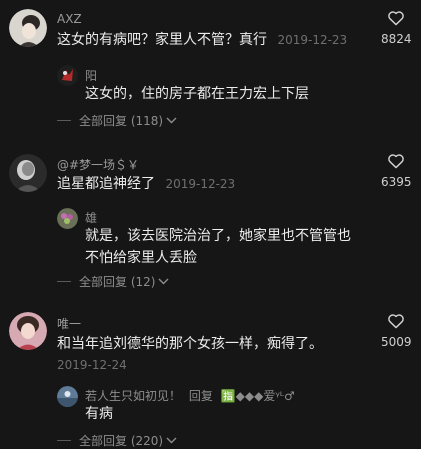 Image resolution: width=421 pixels, height=449 pixels. Describe the element at coordinates (117, 282) in the screenshot. I see `view-replies-label: 全部回复 (12)` at that location.